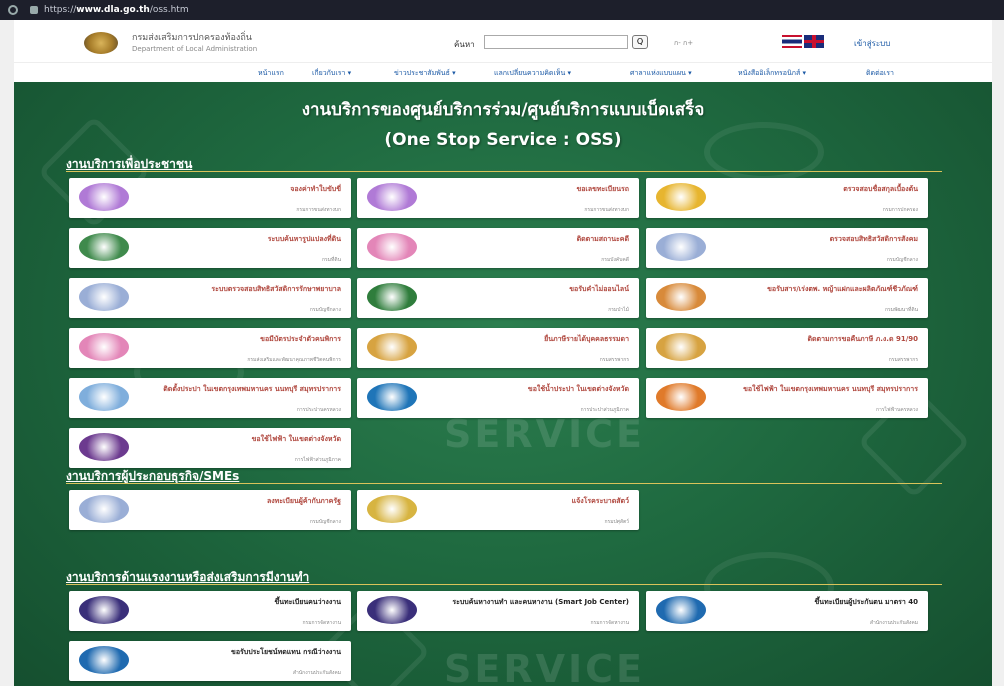 This screenshot has height=686, width=1004. Describe the element at coordinates (271, 73) in the screenshot. I see `nav-home: หน้าแรก` at that location.